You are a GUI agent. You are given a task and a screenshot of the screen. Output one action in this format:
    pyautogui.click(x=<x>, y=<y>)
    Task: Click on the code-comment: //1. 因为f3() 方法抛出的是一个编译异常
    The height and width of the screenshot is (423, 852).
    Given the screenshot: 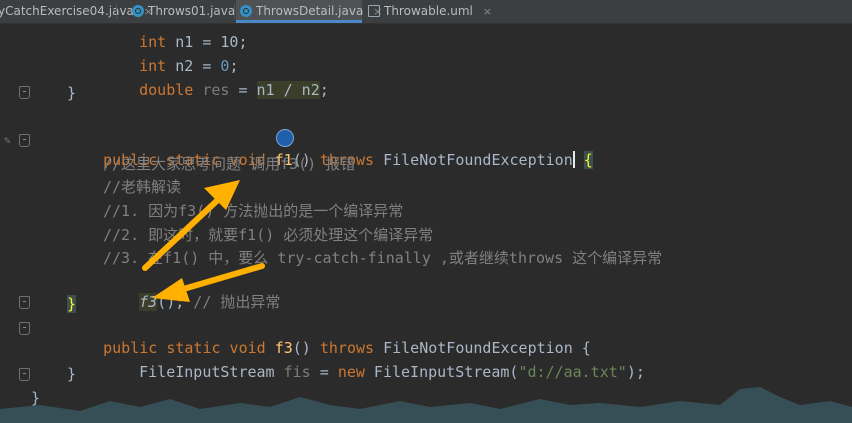 What is the action you would take?
    pyautogui.click(x=253, y=211)
    